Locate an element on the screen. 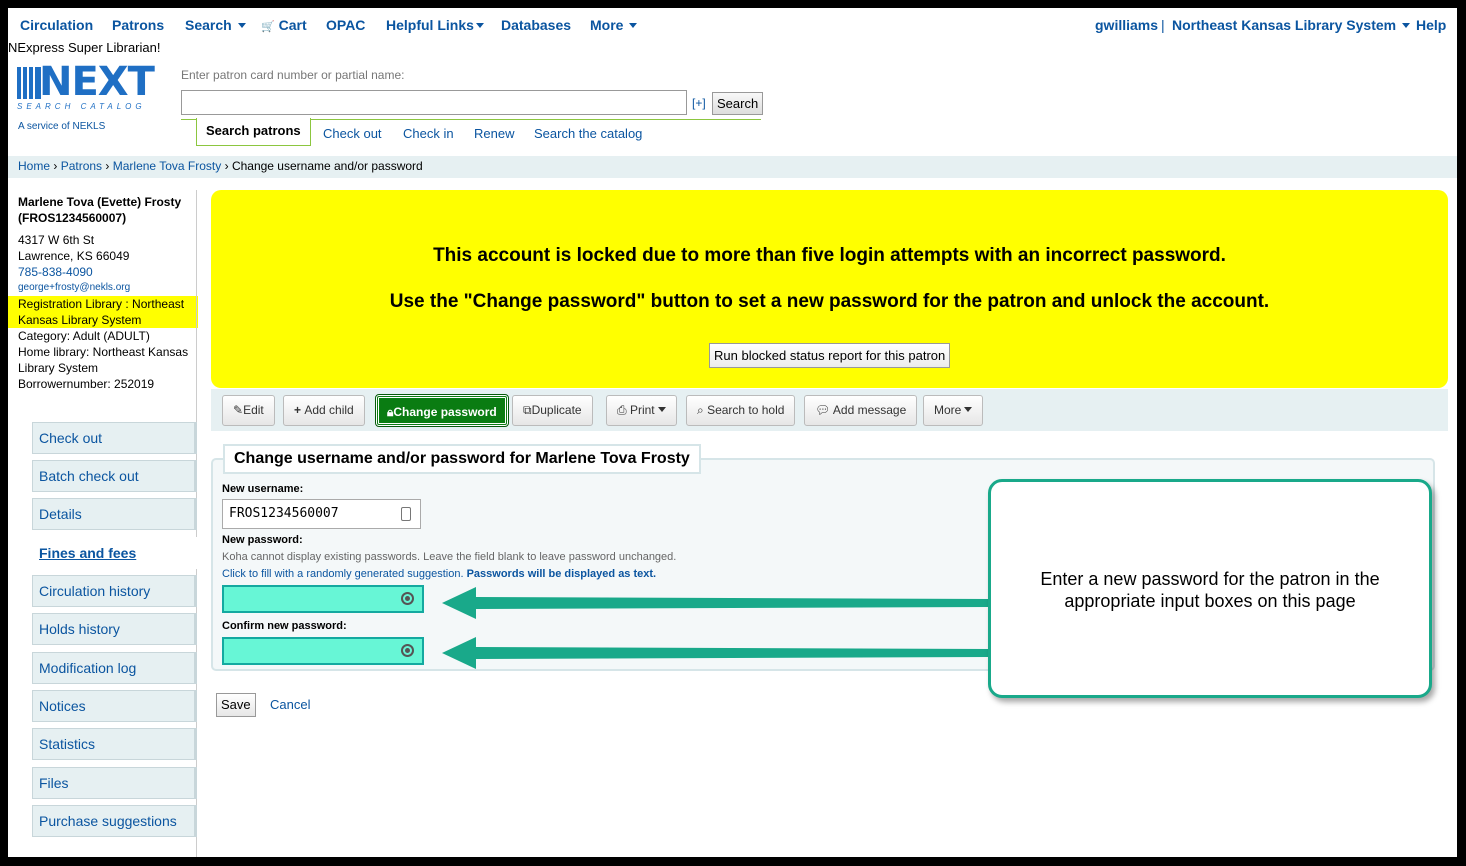 The image size is (1466, 866). change-password-button: 🔒︎Change password is located at coordinates (442, 410).